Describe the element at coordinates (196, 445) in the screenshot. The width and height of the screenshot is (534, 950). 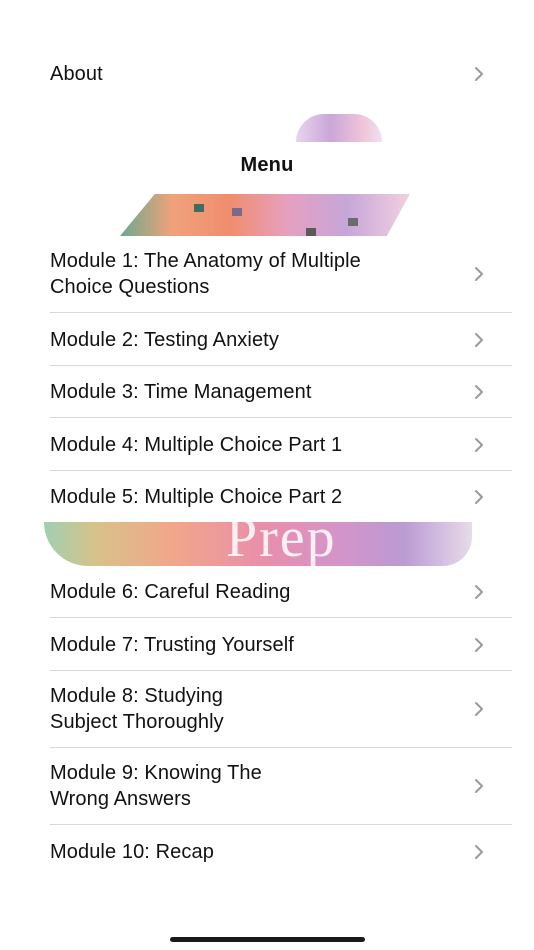
I see `module-label: Module 4: Multiple Choice Part 1` at that location.